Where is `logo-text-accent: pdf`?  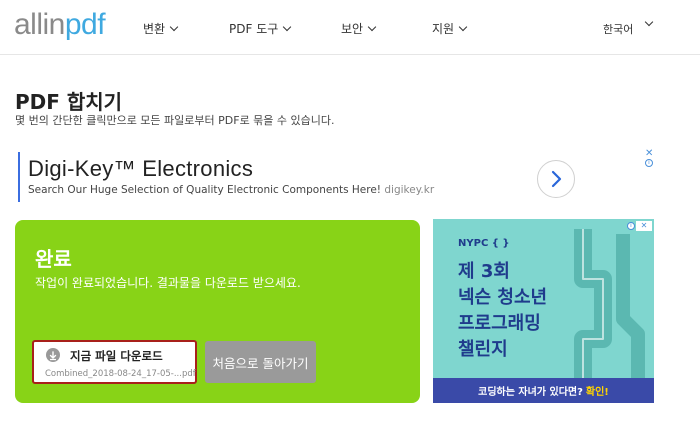 logo-text-accent: pdf is located at coordinates (85, 24).